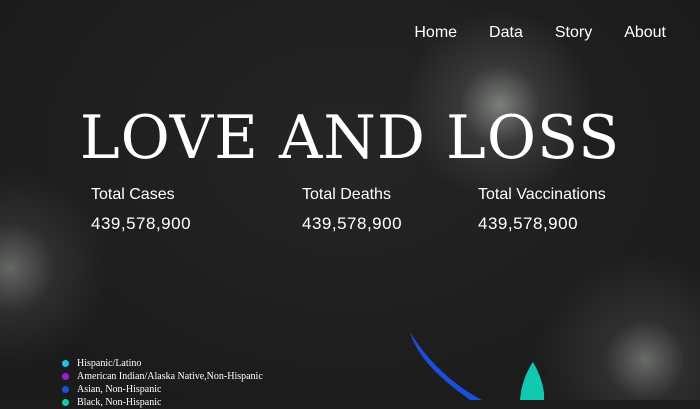  I want to click on nav-story-link: Story, so click(573, 33).